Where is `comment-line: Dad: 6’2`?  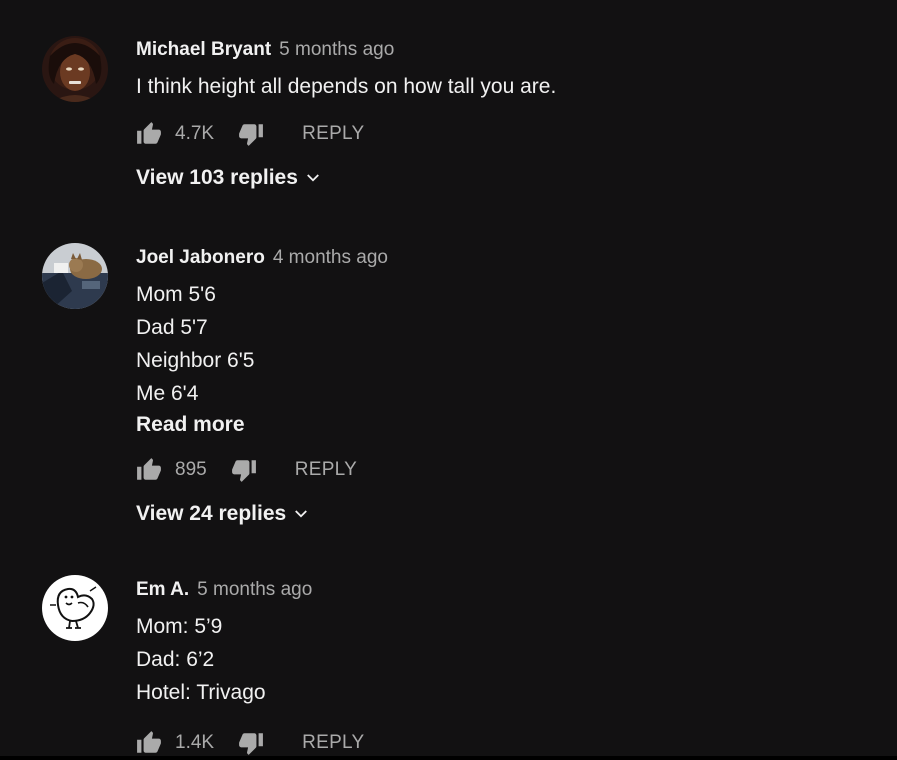
comment-line: Dad: 6’2 is located at coordinates (175, 659).